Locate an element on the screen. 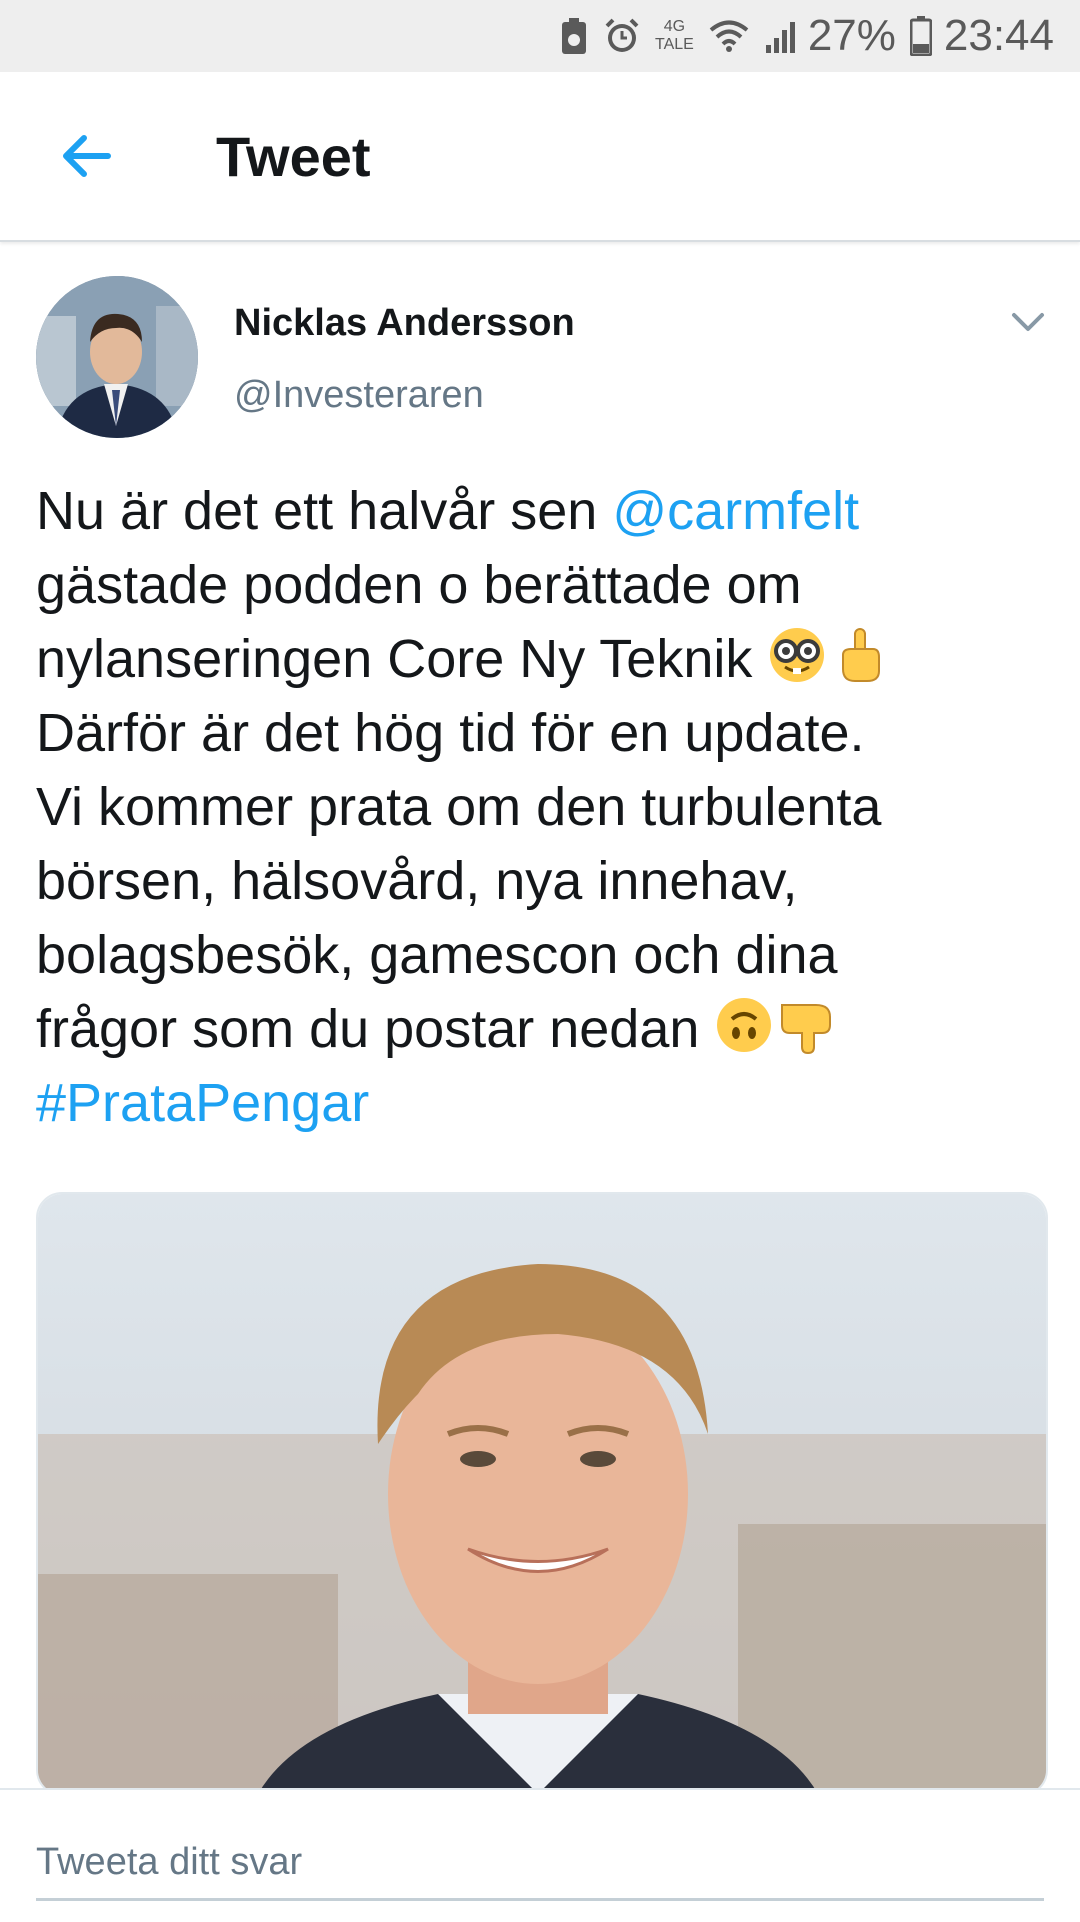 Image resolution: width=1080 pixels, height=1922 pixels. avatar is located at coordinates (117, 357).